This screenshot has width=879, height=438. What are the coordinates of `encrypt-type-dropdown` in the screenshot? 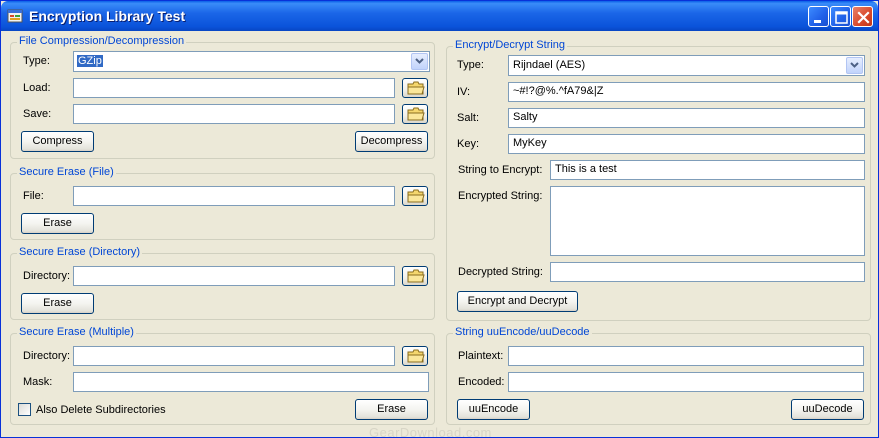 It's located at (854, 65).